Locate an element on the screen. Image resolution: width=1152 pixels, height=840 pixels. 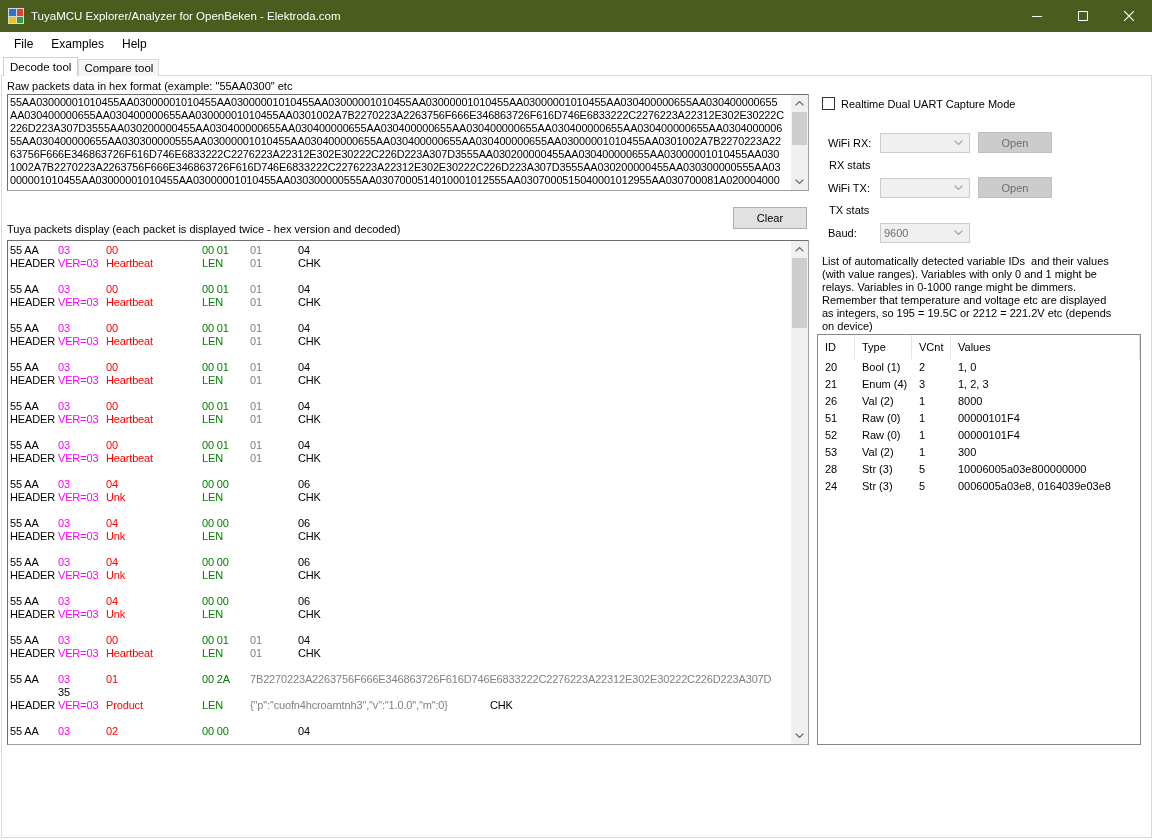
close-icon is located at coordinates (1129, 16).